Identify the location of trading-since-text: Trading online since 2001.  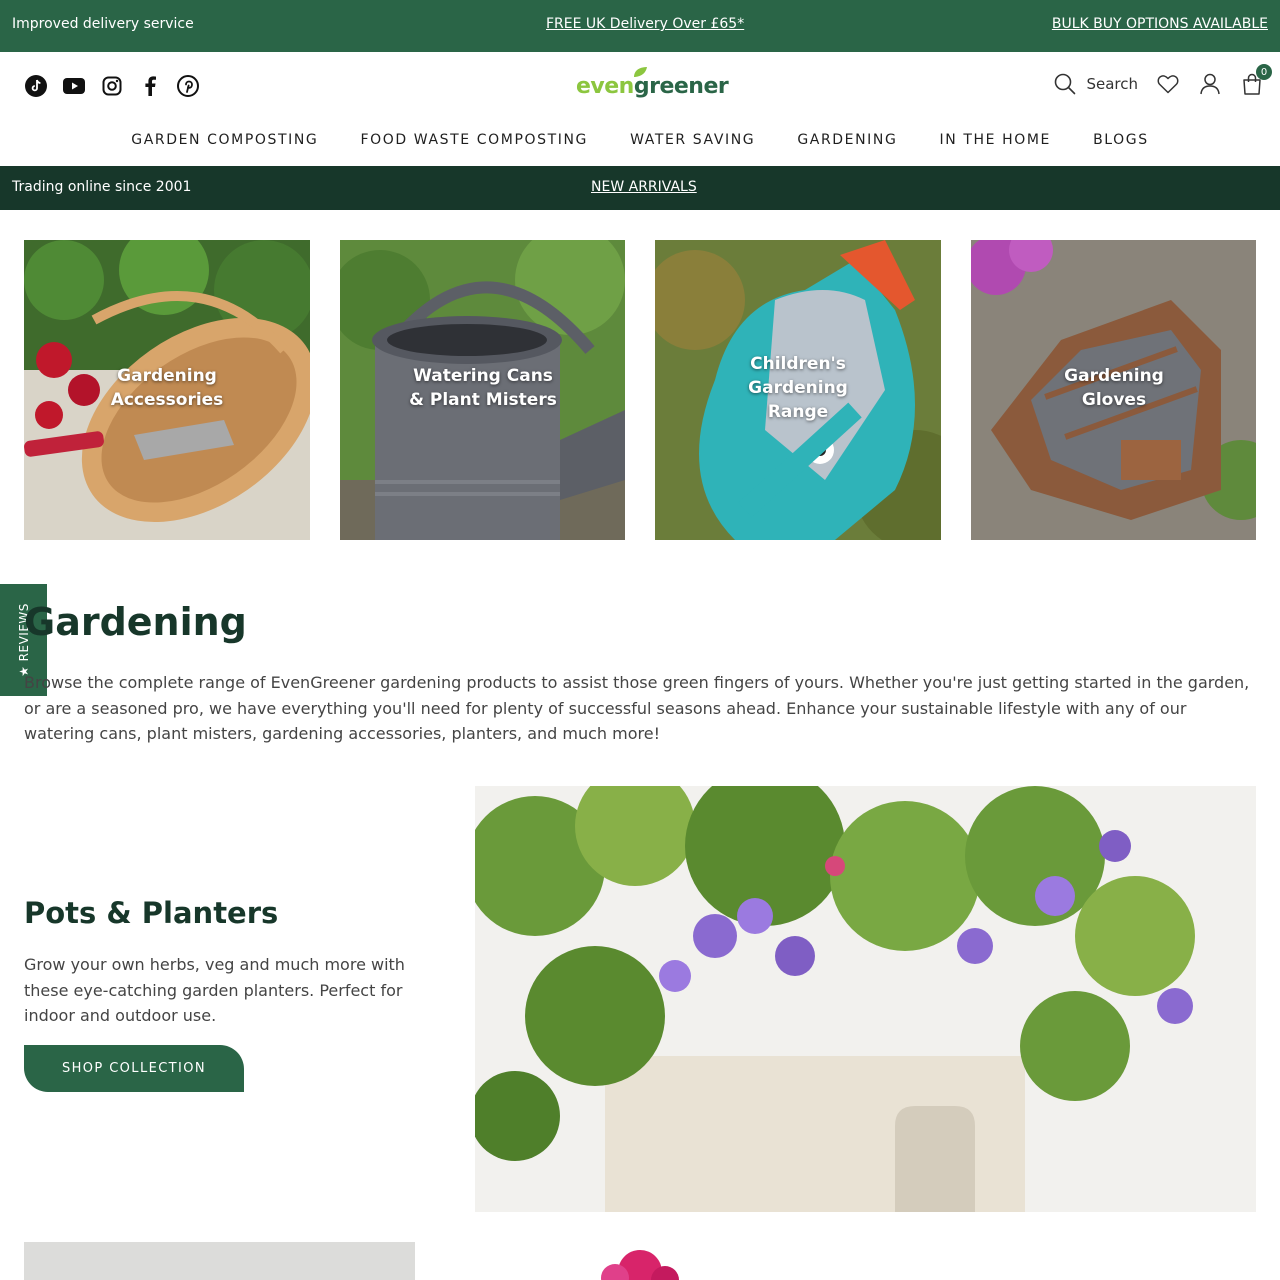
(102, 187).